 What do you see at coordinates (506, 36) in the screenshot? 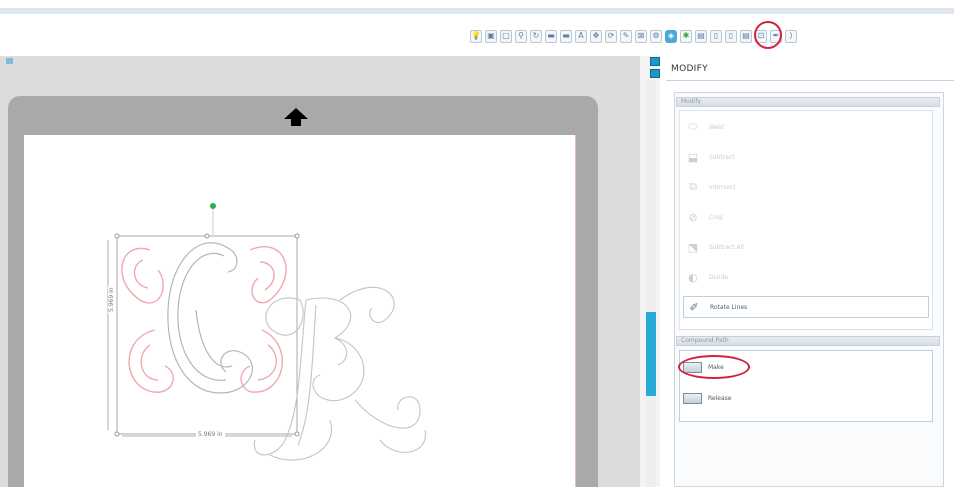
I see `page-icon: ▢` at bounding box center [506, 36].